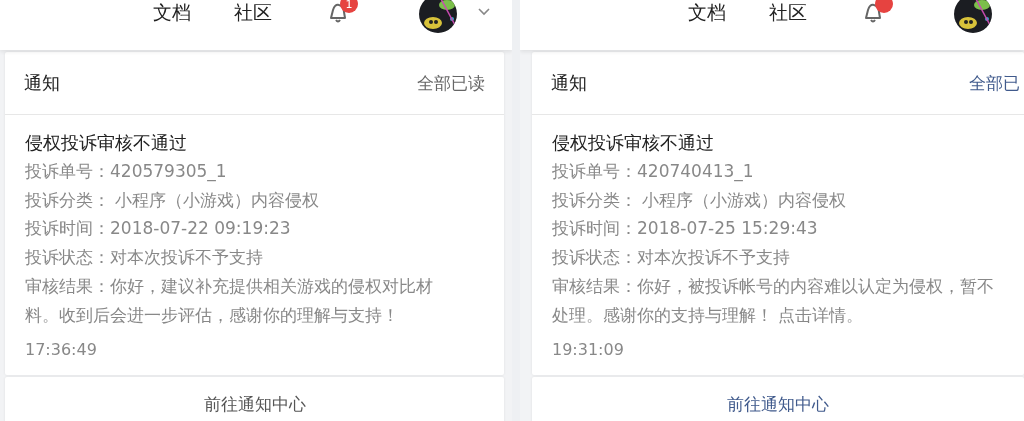 This screenshot has width=1024, height=421. I want to click on notification-detail: 审核结果：你好，建议补充提供相关游戏的侵权对比材料。收到后会进一步评估，感谢你的理解与支持！, so click(229, 300).